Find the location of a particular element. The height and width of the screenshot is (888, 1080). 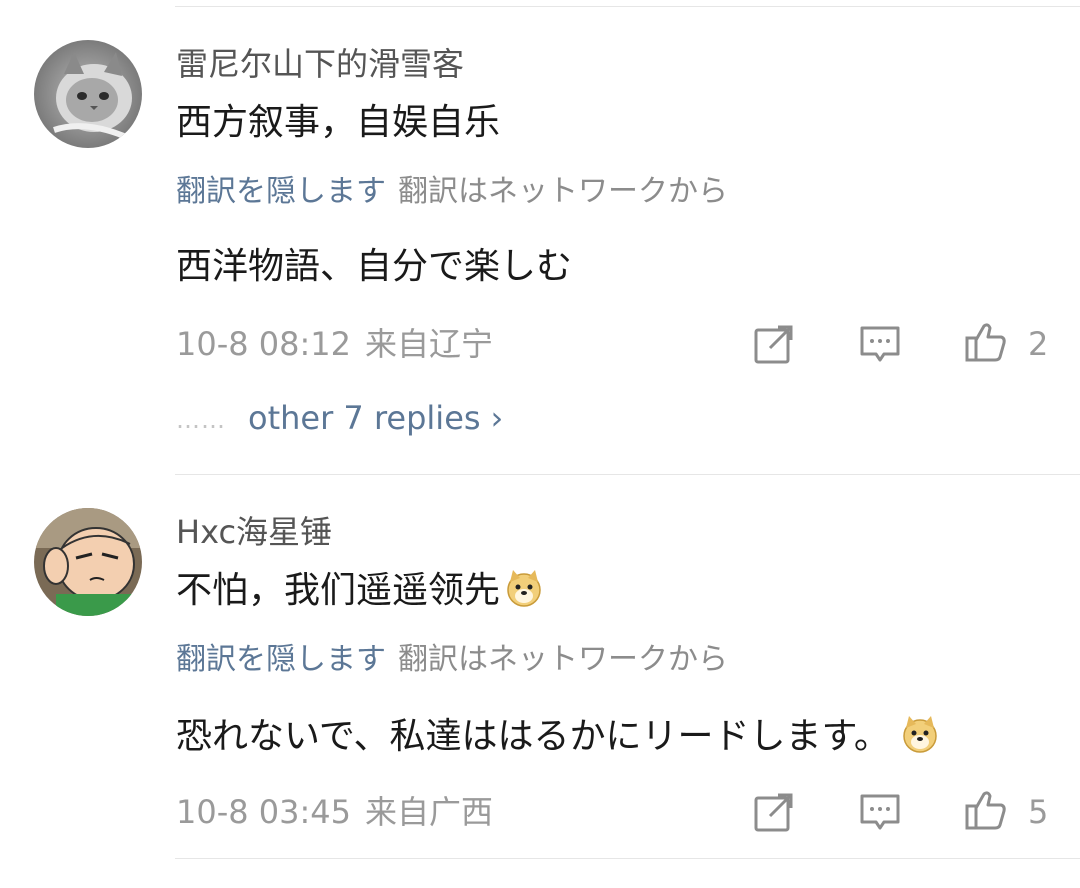

chevron-right-icon: › is located at coordinates (497, 418).